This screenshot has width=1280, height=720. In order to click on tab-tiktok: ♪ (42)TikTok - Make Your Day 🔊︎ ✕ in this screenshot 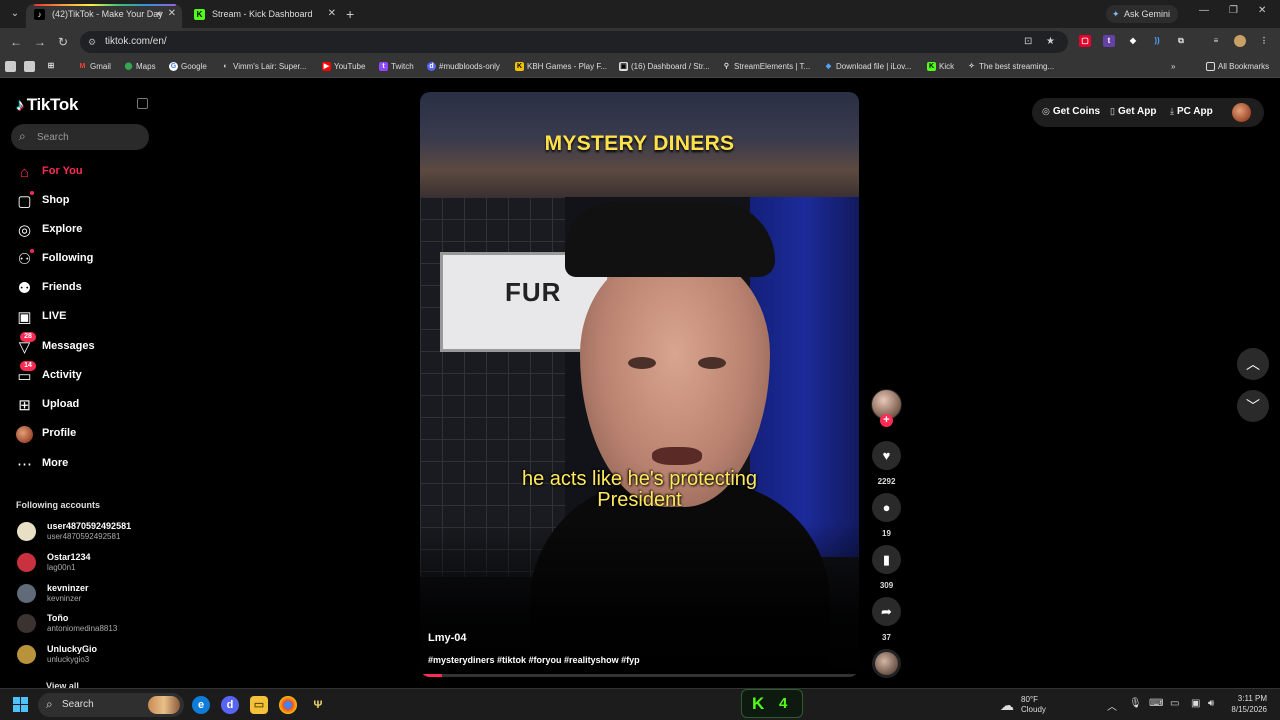, I will do `click(104, 16)`.